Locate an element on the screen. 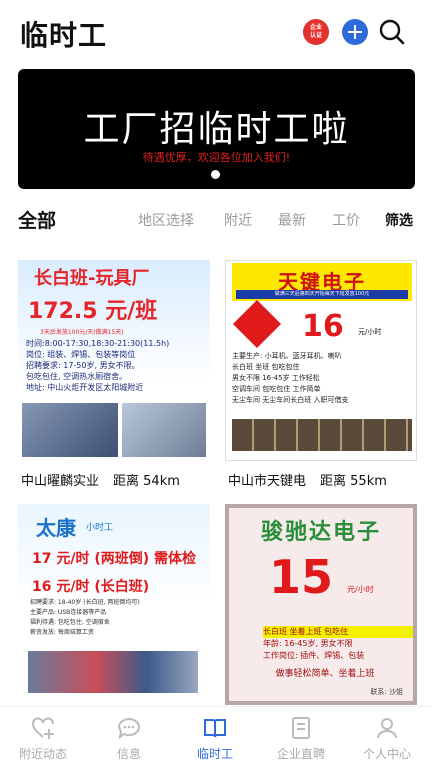 This screenshot has height=768, width=432. poster-title: 长白班-玩具厂 is located at coordinates (92, 278).